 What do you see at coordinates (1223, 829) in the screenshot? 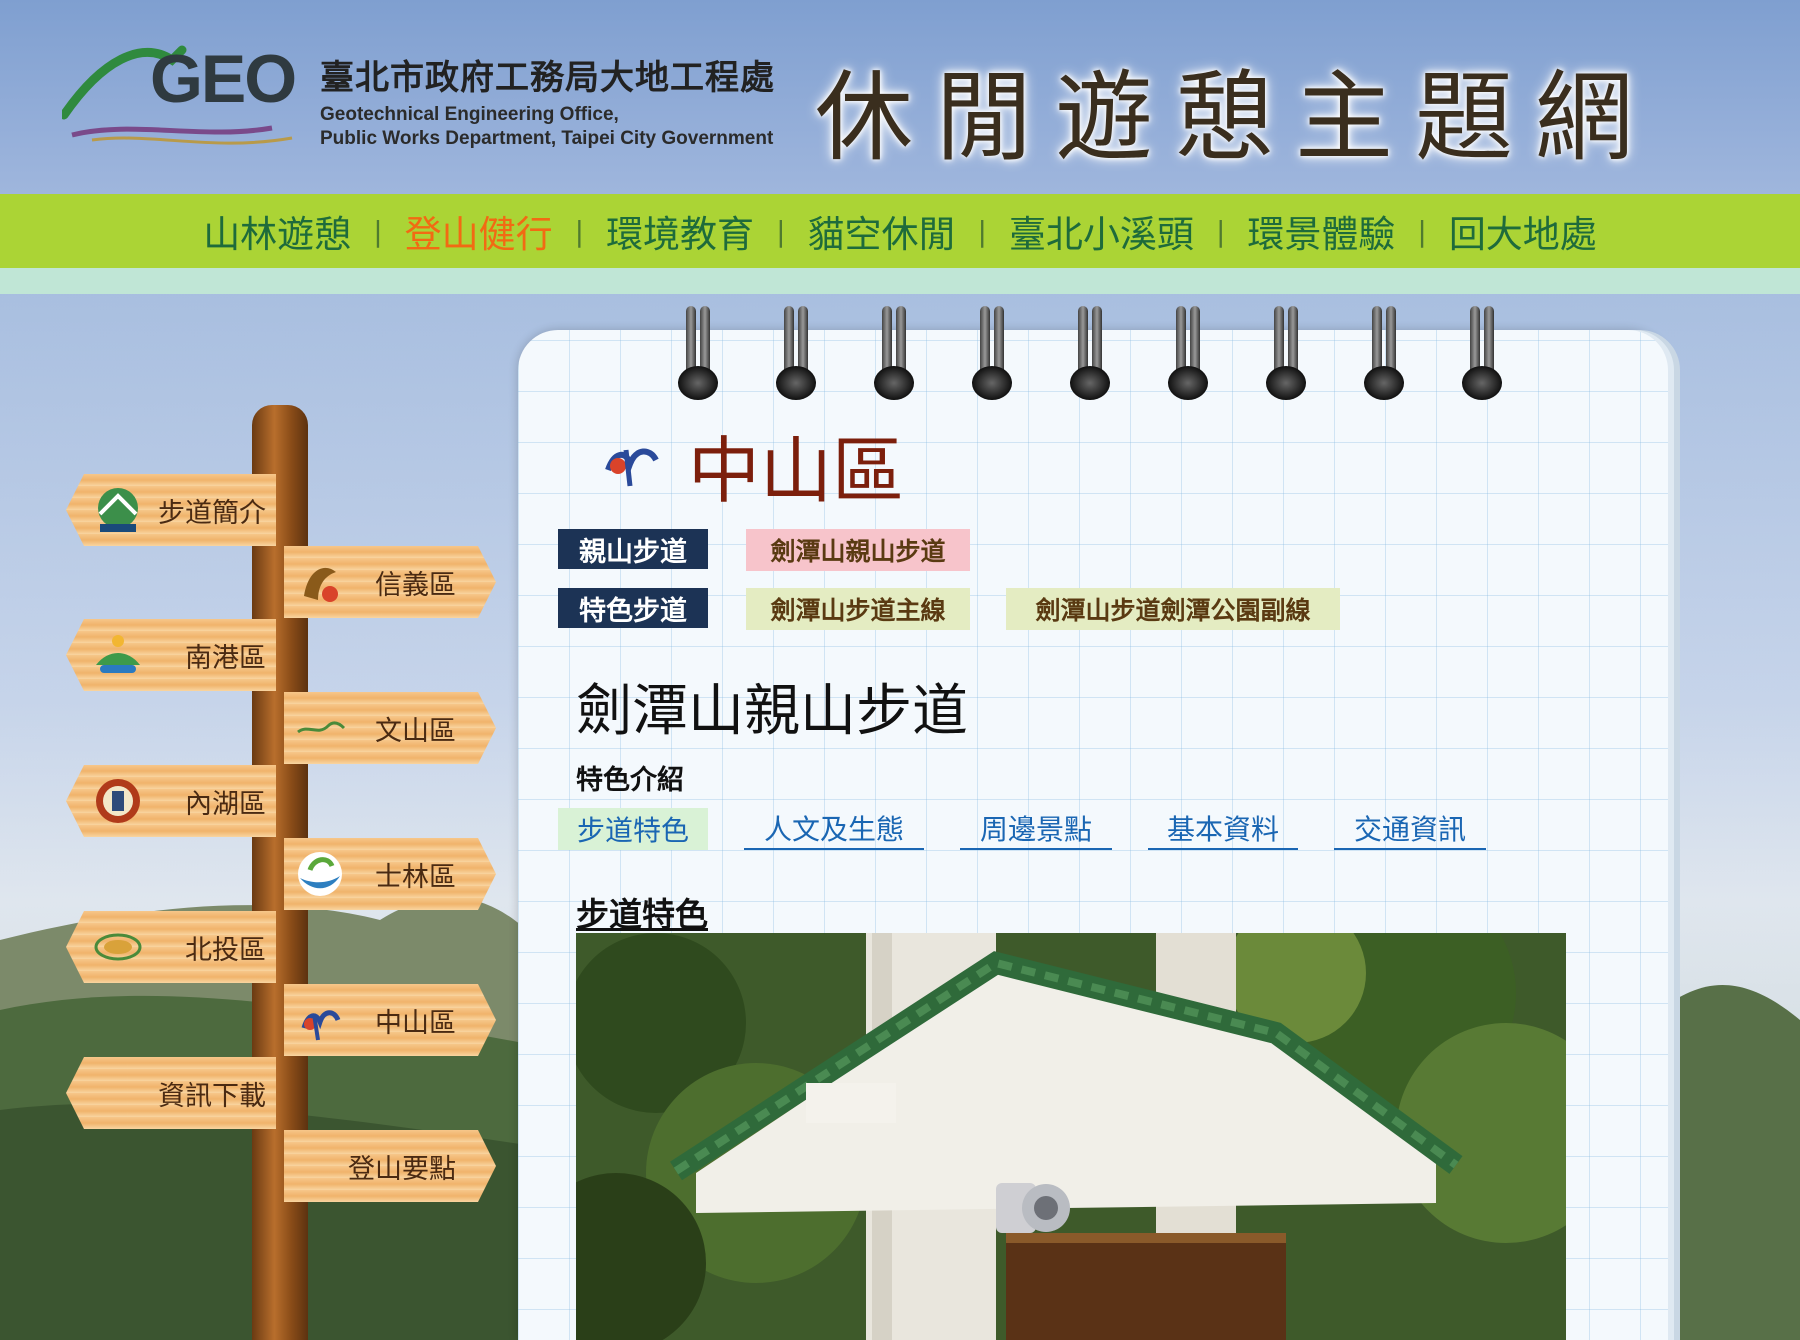
I see `tab-basic-info: 基本資料` at bounding box center [1223, 829].